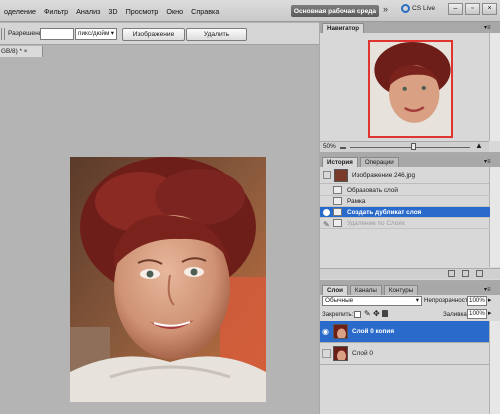 Image resolution: width=500 pixels, height=414 pixels. What do you see at coordinates (477, 314) in the screenshot?
I see `fill-input: 100%` at bounding box center [477, 314].